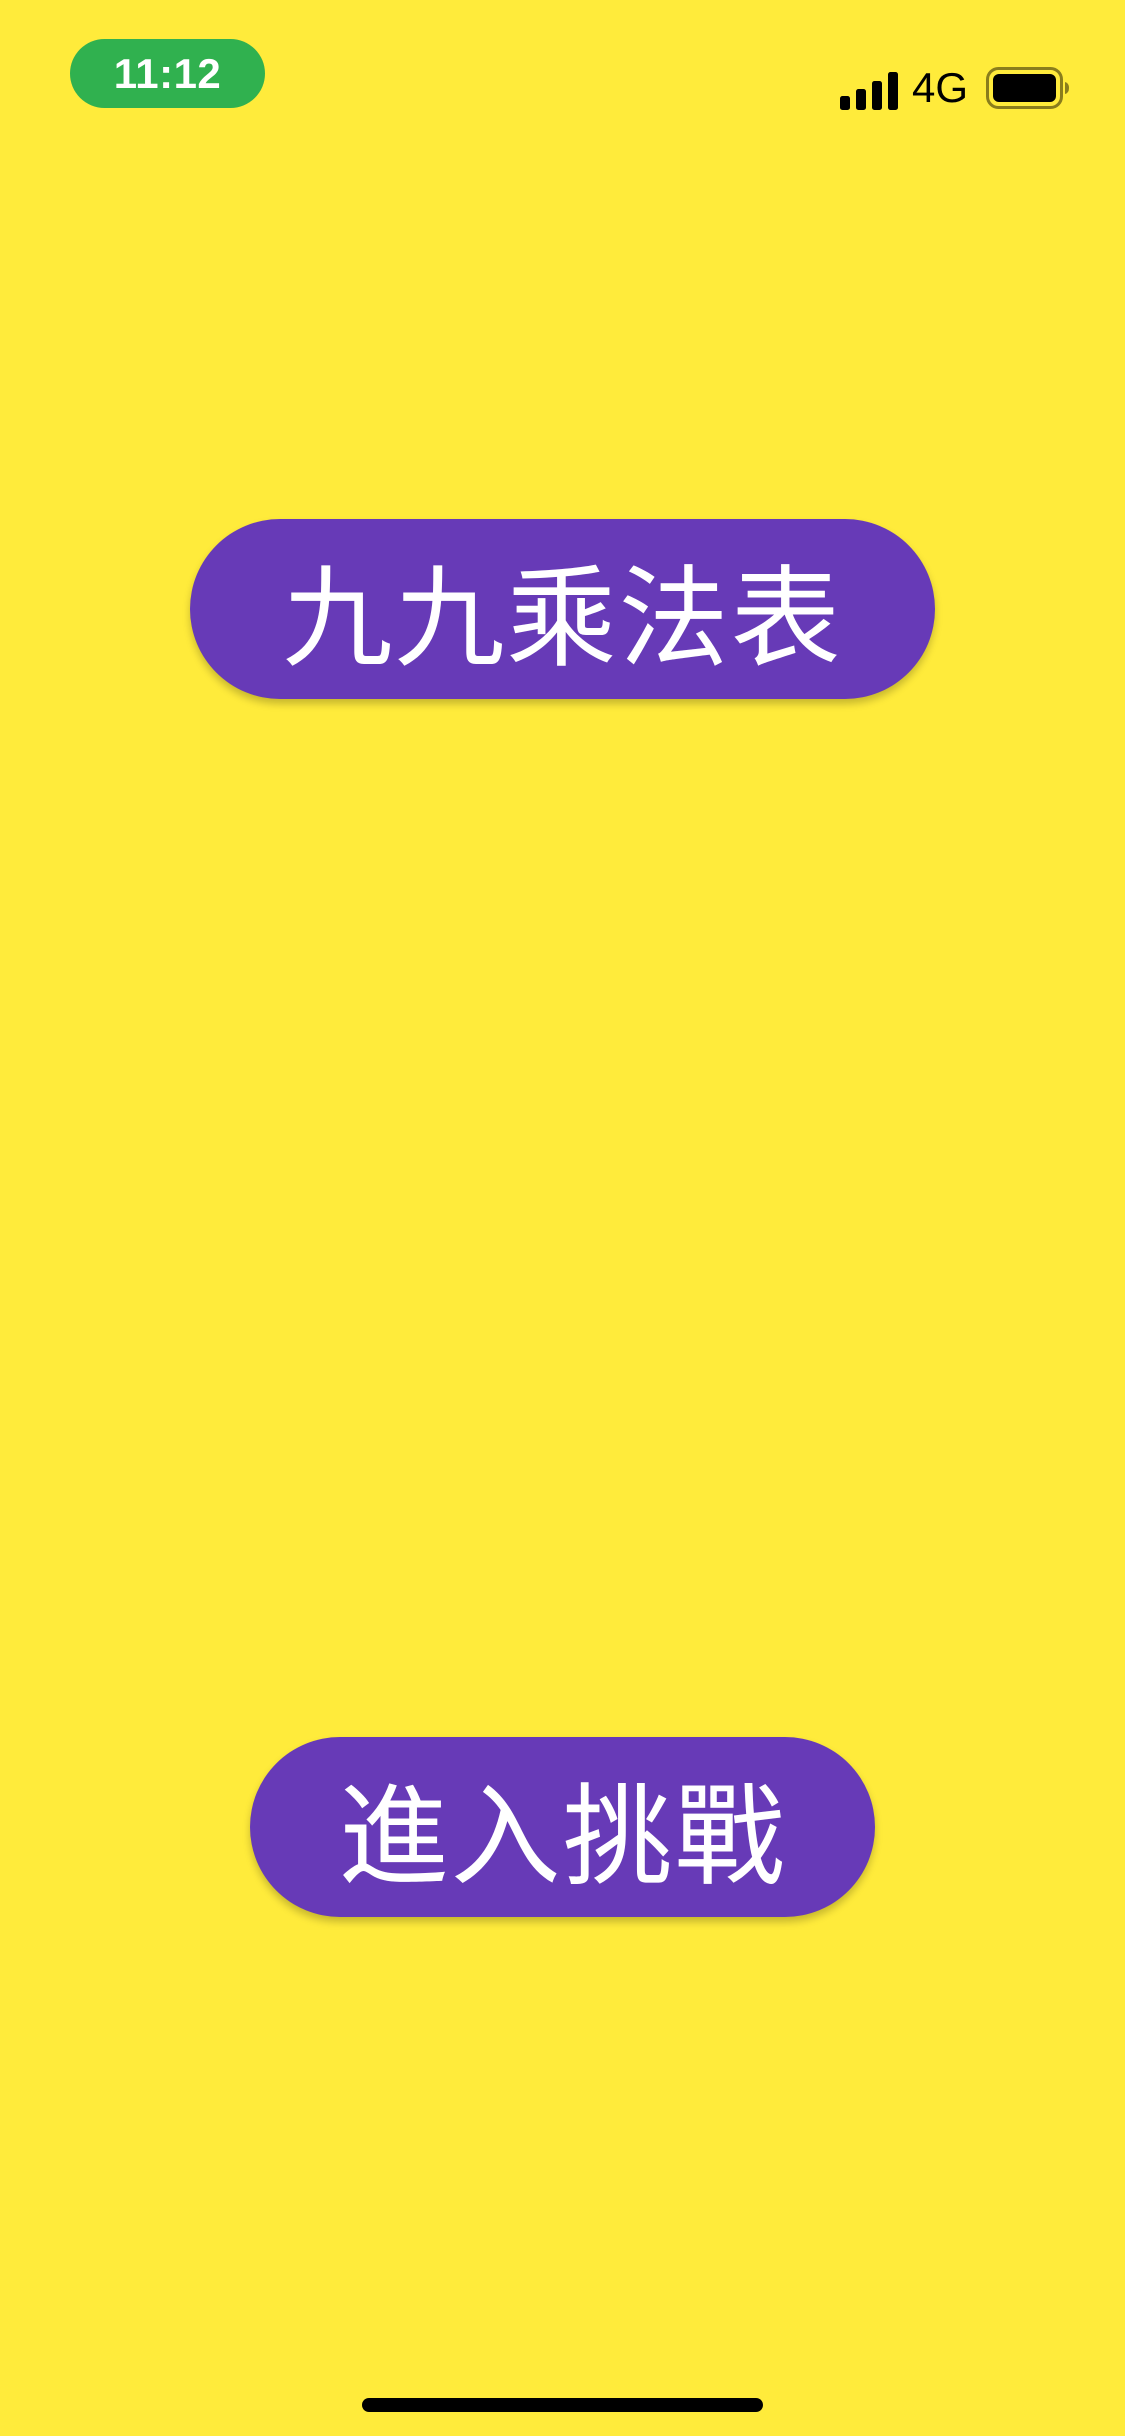  Describe the element at coordinates (869, 91) in the screenshot. I see `signal-bars-icon` at that location.